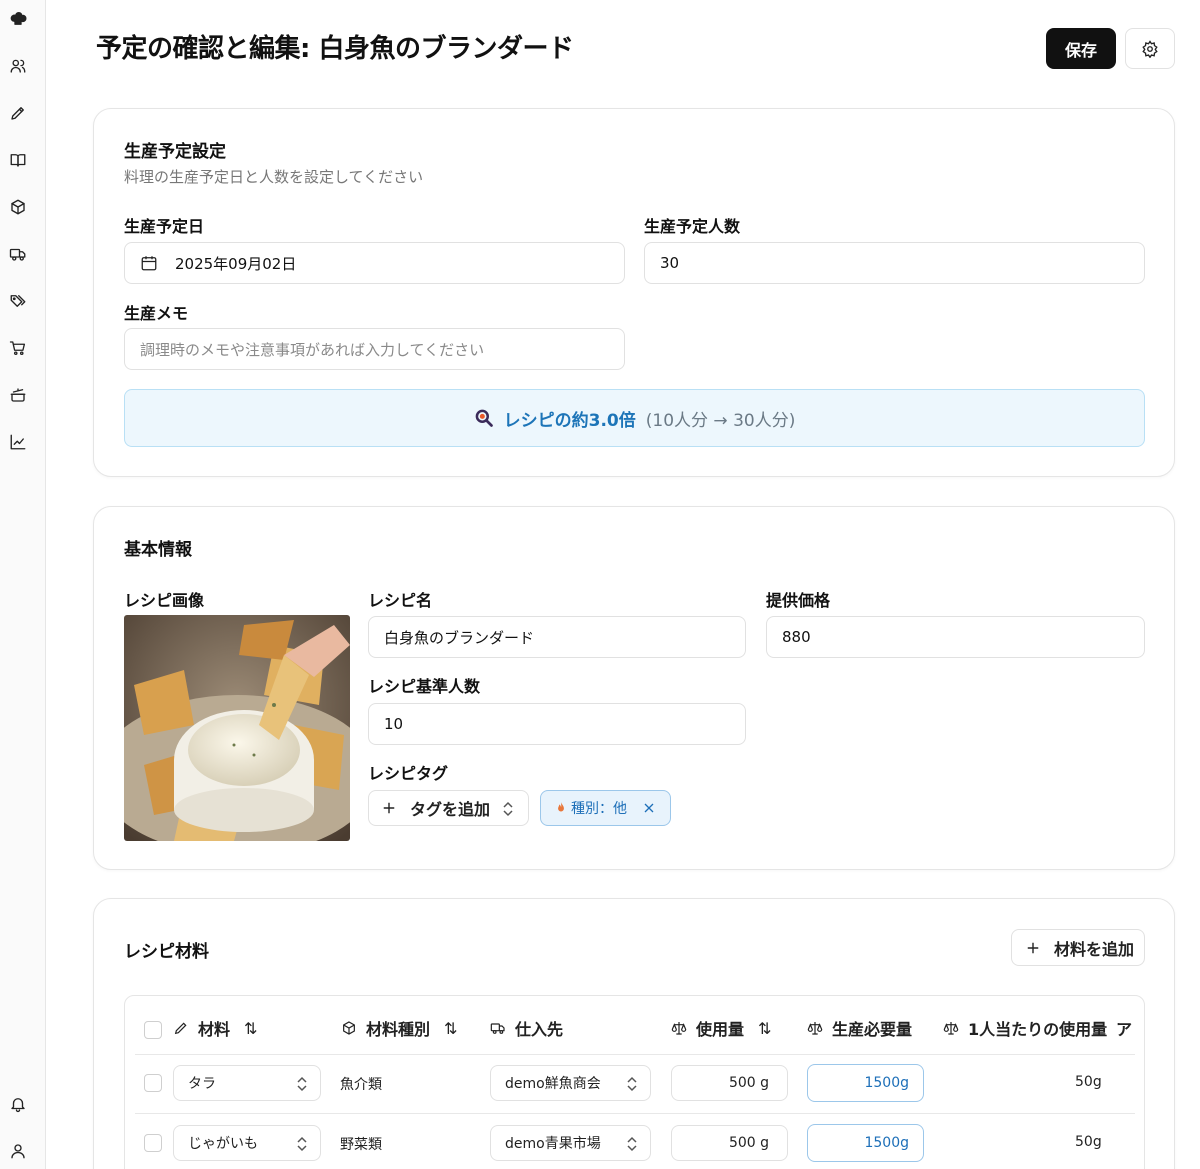 This screenshot has height=1169, width=1200. Describe the element at coordinates (720, 420) in the screenshot. I see `scale-detail: (10人分 → 30人分)` at that location.